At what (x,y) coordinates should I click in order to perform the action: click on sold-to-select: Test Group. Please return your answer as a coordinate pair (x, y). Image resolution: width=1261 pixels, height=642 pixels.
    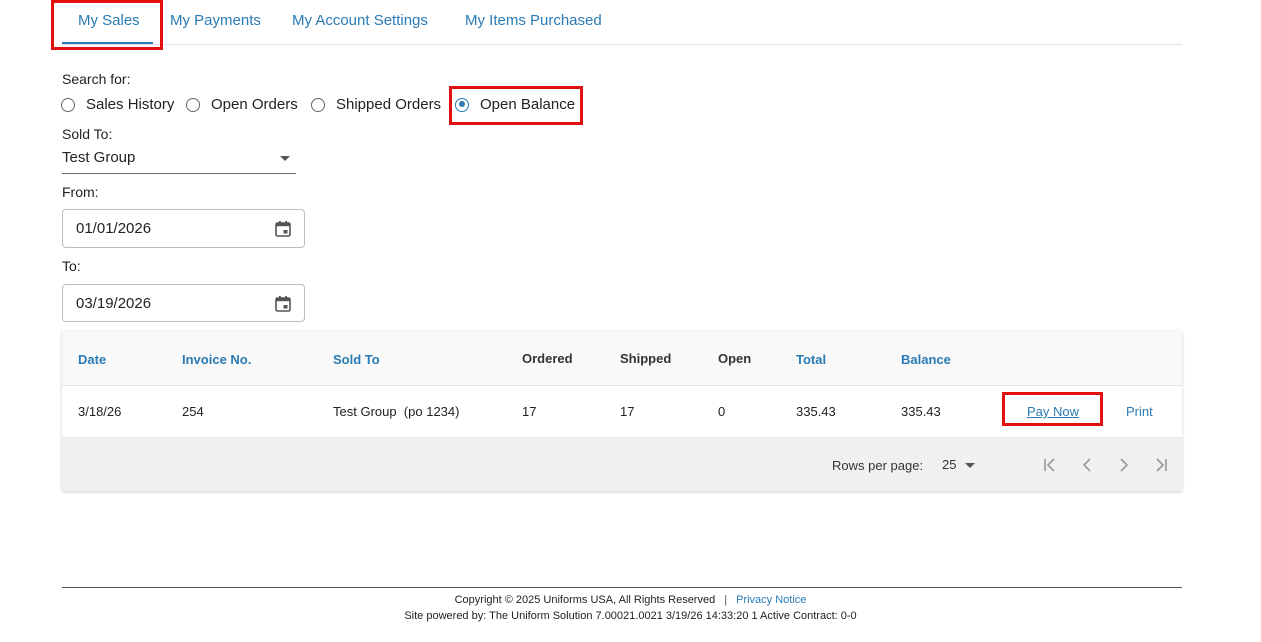
    Looking at the image, I should click on (179, 160).